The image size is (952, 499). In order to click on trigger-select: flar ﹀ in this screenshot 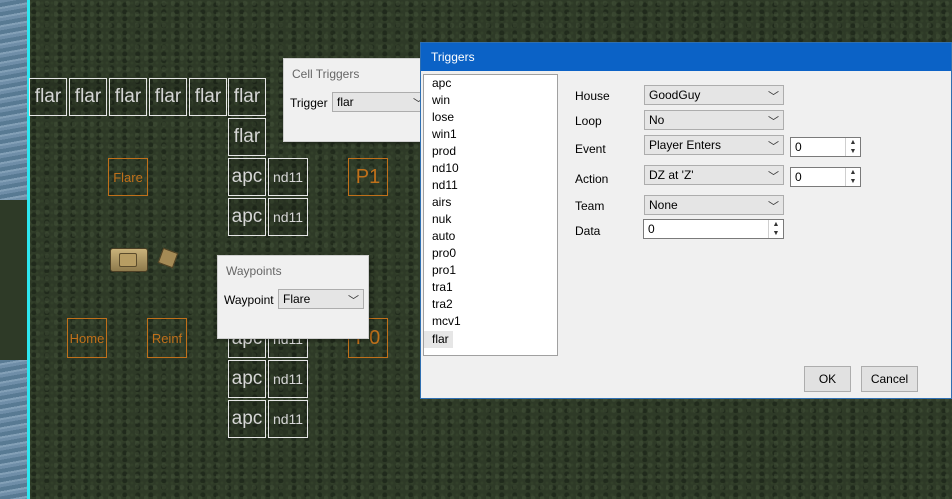, I will do `click(380, 102)`.